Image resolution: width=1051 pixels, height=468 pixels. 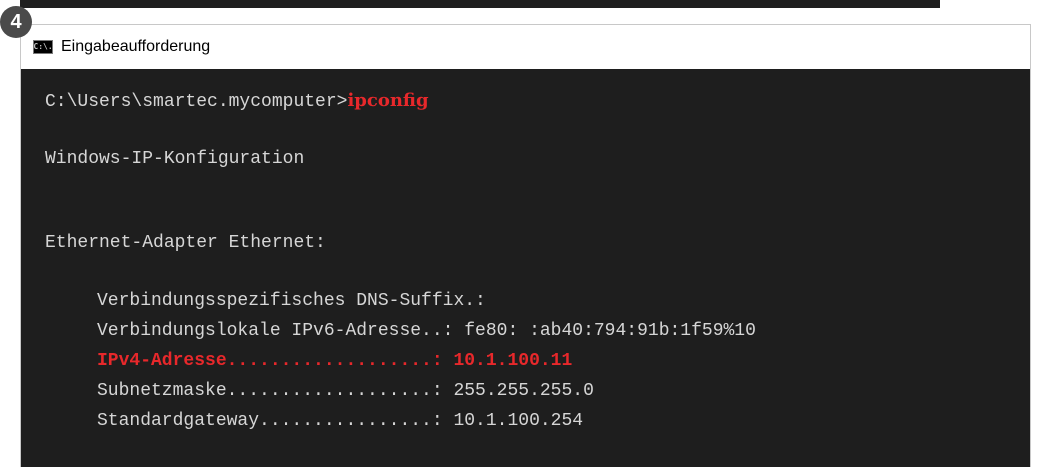 I want to click on dns-suffix-line: Verbindungsspezifisches DNS-Suffix.:, so click(x=291, y=301).